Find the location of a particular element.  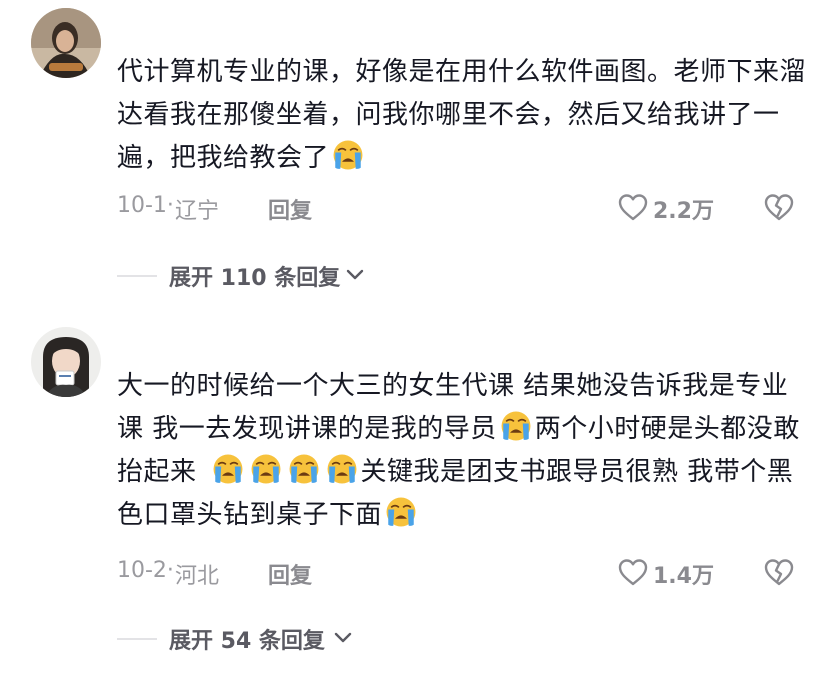

expand-replies-label: 展开 54 条回复 is located at coordinates (247, 641).